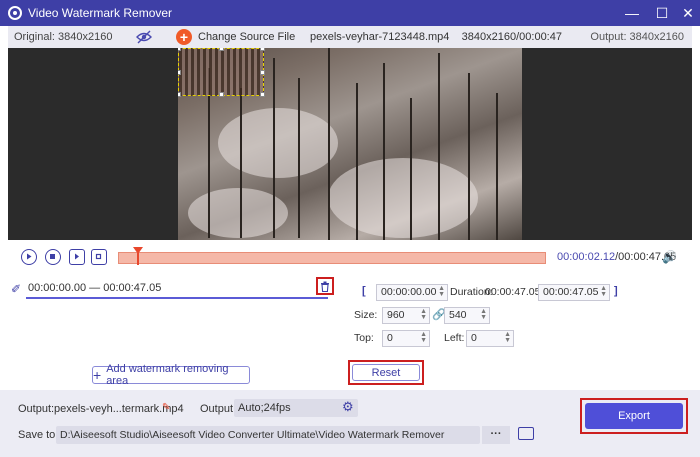  I want to click on original-resolution: Original: 3840x2160, so click(63, 37).